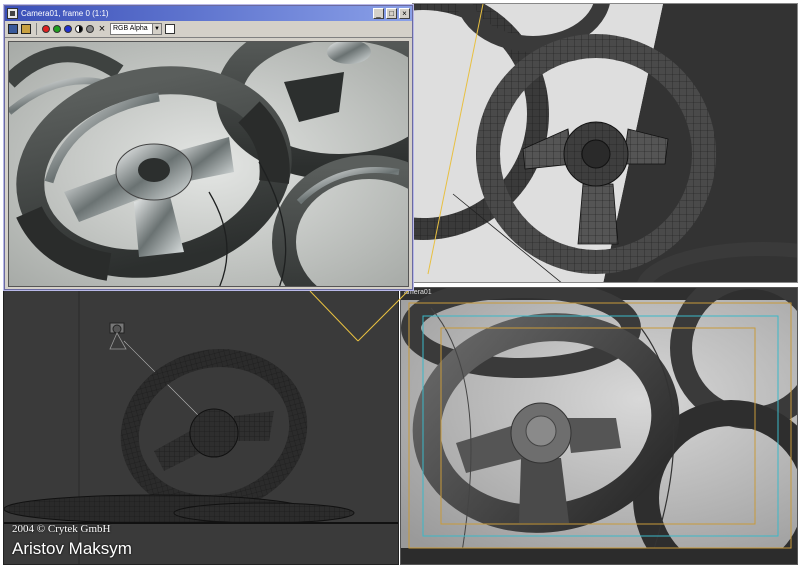 This screenshot has height=568, width=800. Describe the element at coordinates (208, 29) in the screenshot. I see `render-window-toolbar: × RGB Alpha ▼` at that location.